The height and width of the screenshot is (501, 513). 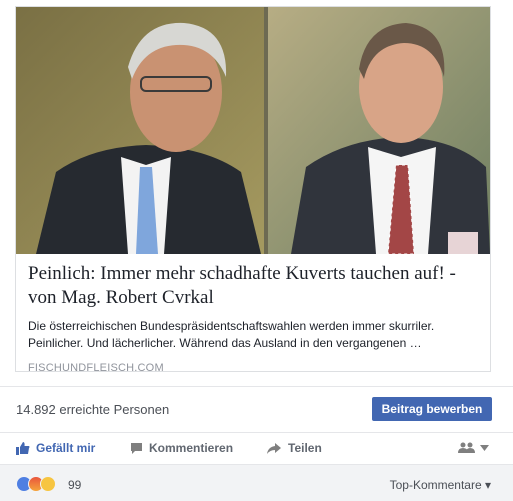 What do you see at coordinates (305, 448) in the screenshot?
I see `share-label: Teilen` at bounding box center [305, 448].